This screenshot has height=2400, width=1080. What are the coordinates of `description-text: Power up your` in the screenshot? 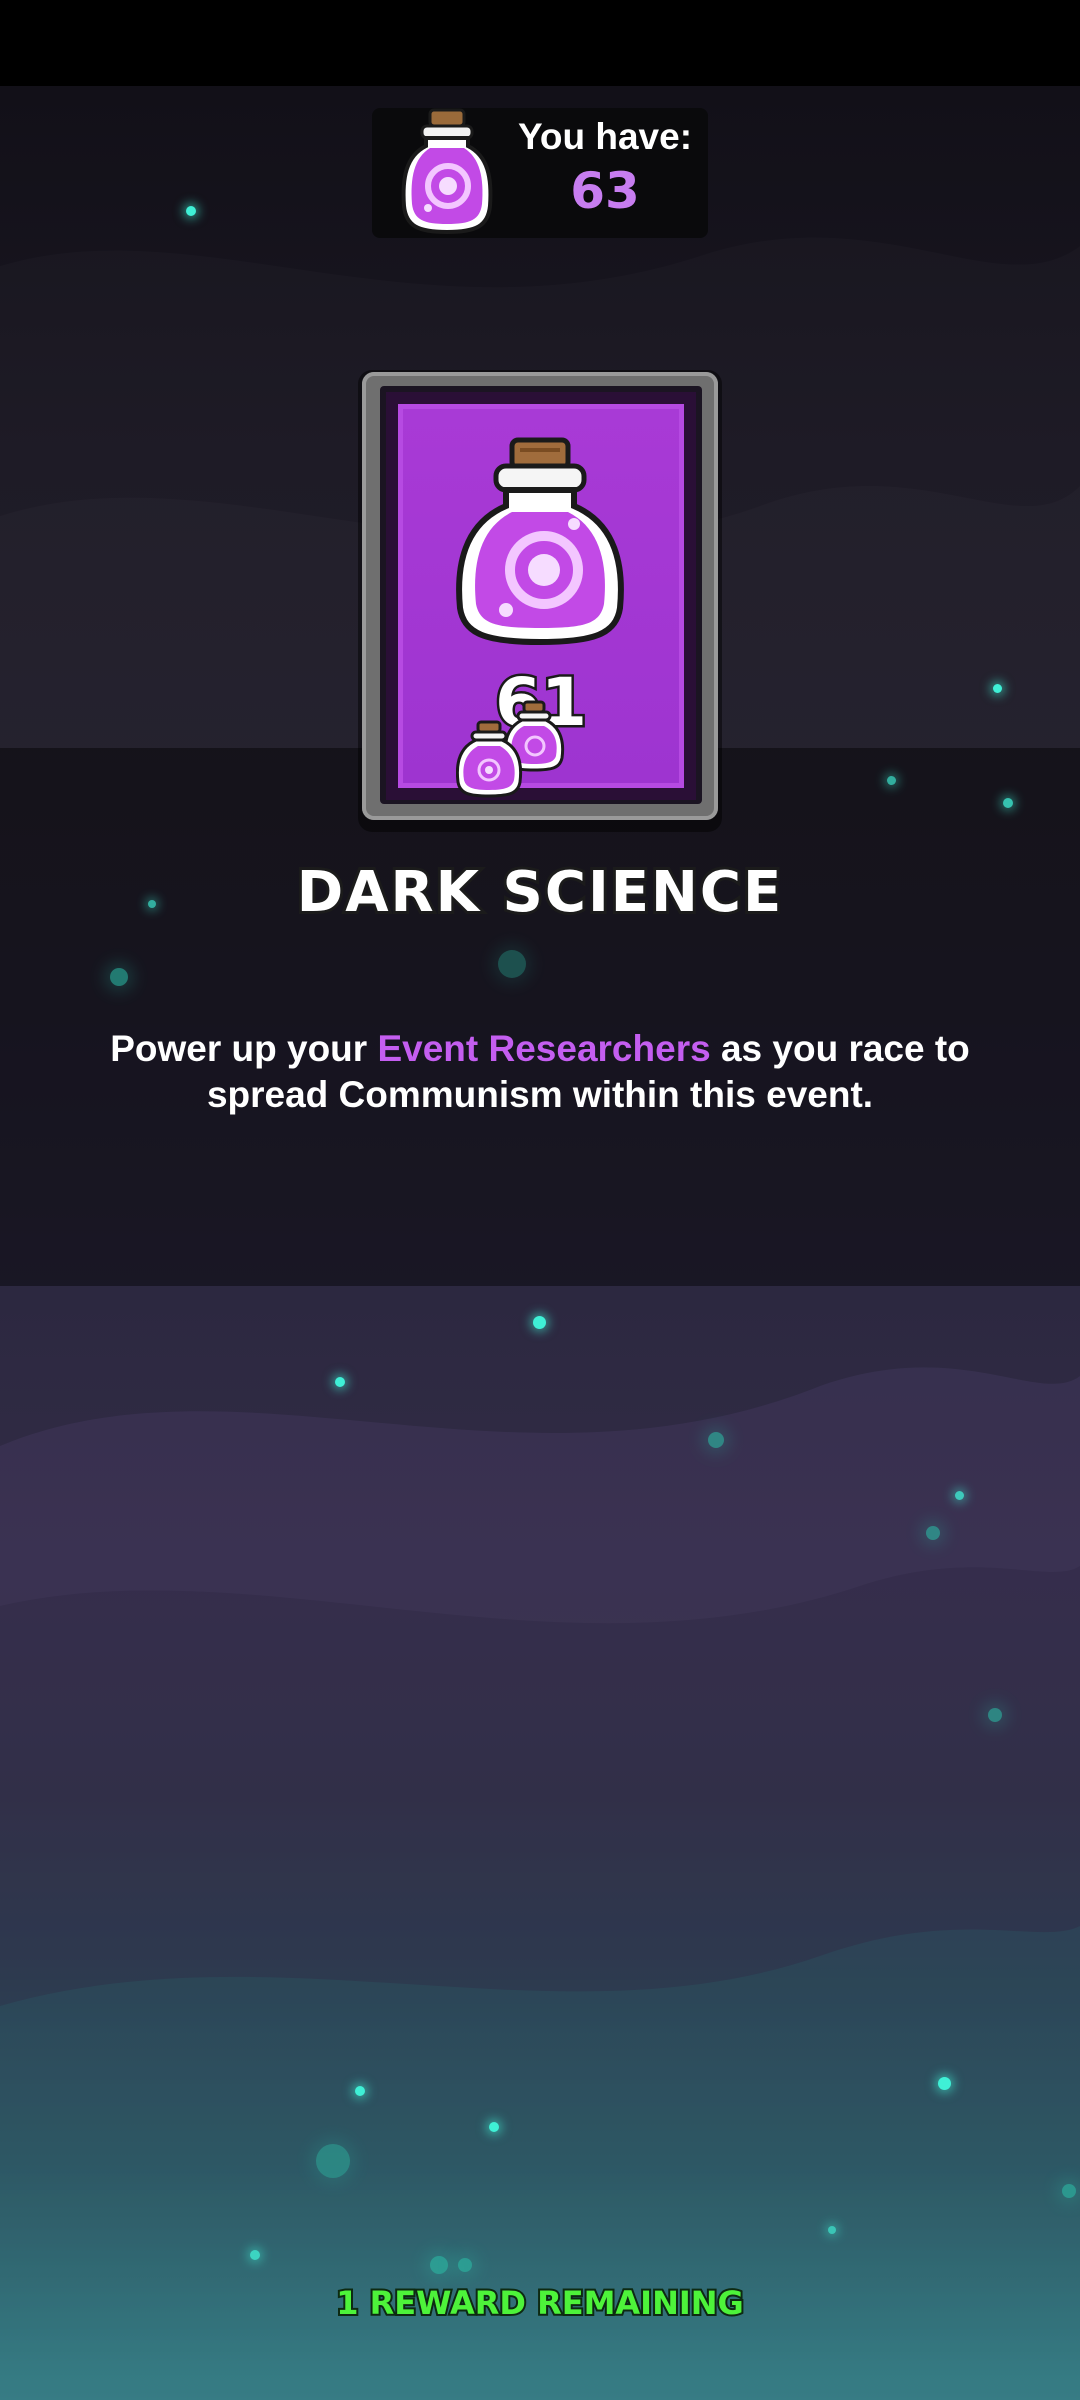 It's located at (244, 1048).